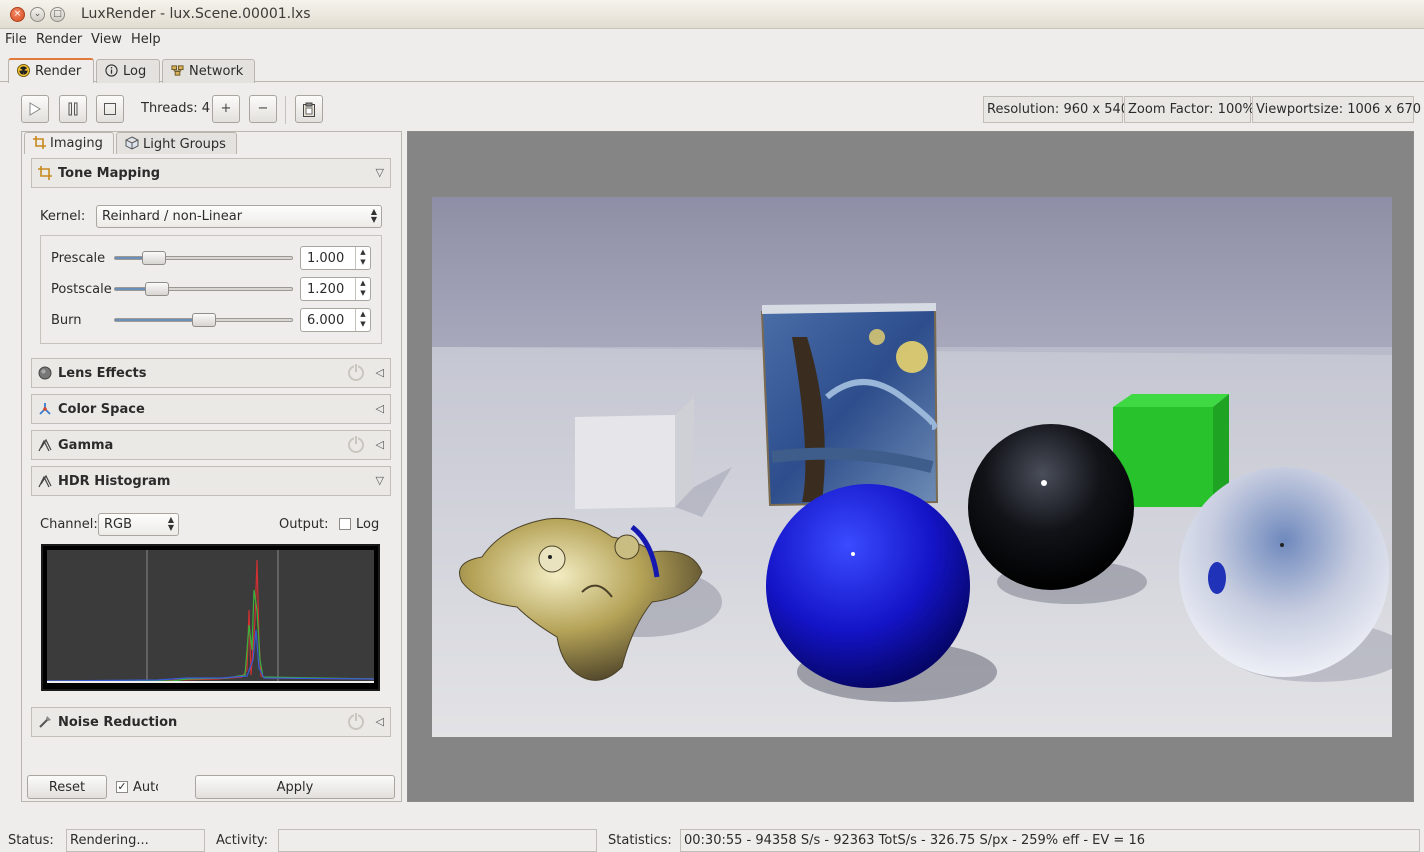 The height and width of the screenshot is (852, 1424). What do you see at coordinates (203, 320) in the screenshot?
I see `burn-slider-handle` at bounding box center [203, 320].